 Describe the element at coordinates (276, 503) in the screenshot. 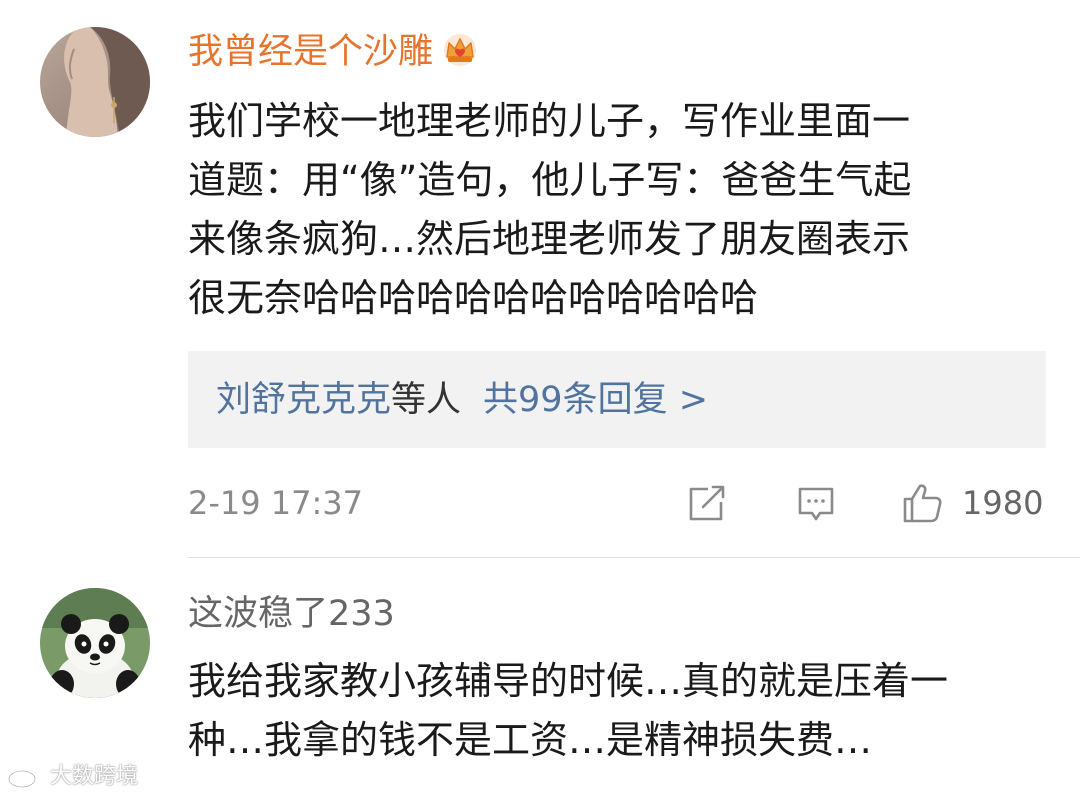

I see `timestamp: 2-19 17:37` at that location.